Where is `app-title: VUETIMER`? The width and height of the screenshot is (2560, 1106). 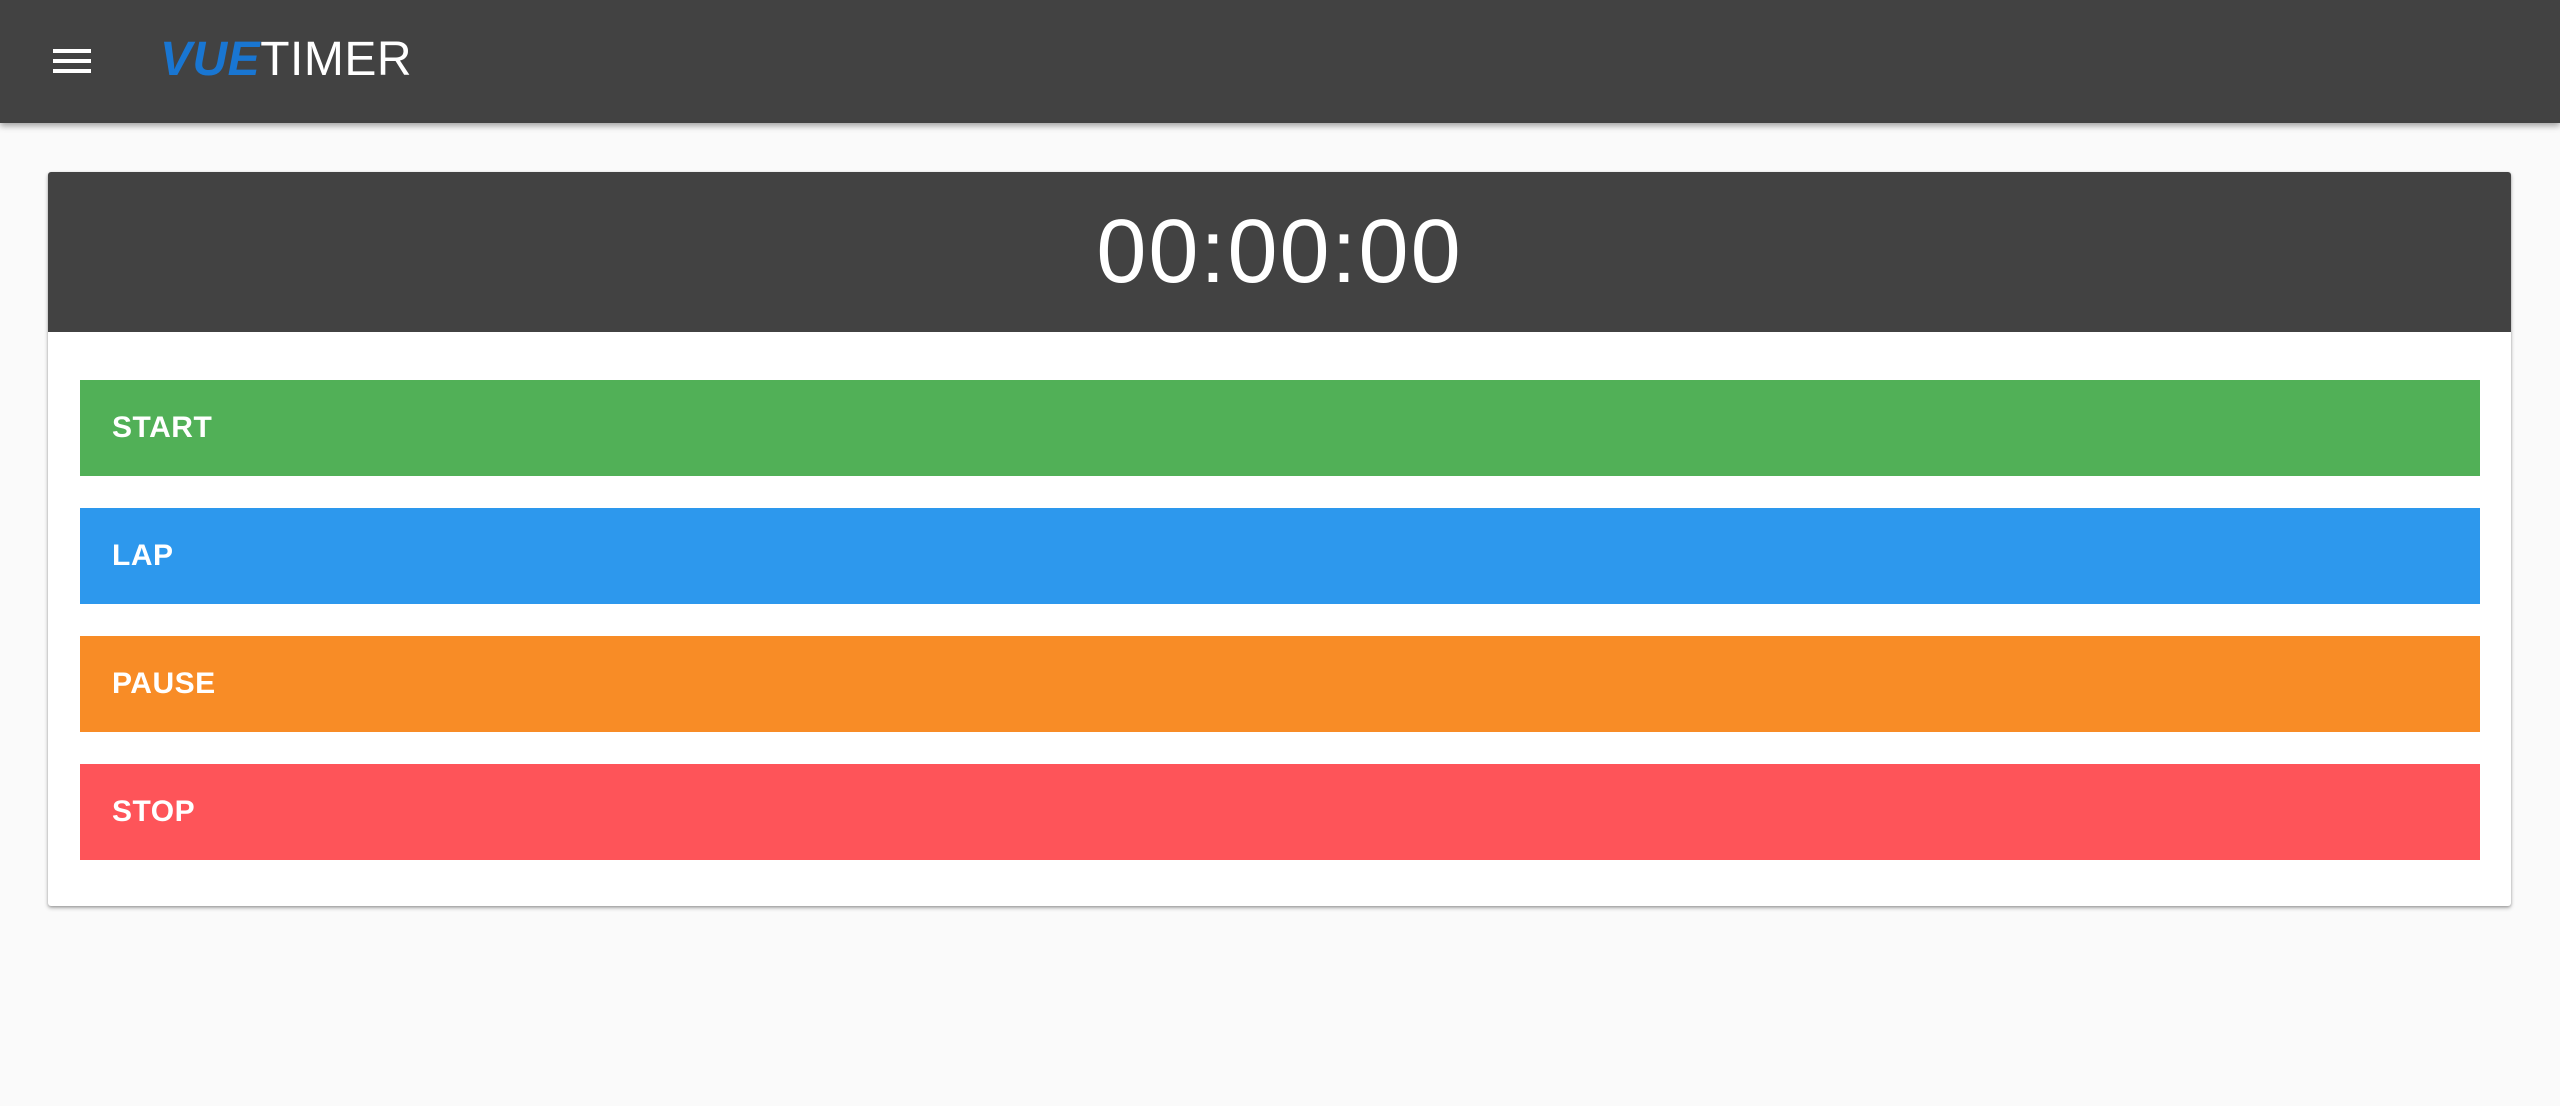 app-title: VUETIMER is located at coordinates (286, 60).